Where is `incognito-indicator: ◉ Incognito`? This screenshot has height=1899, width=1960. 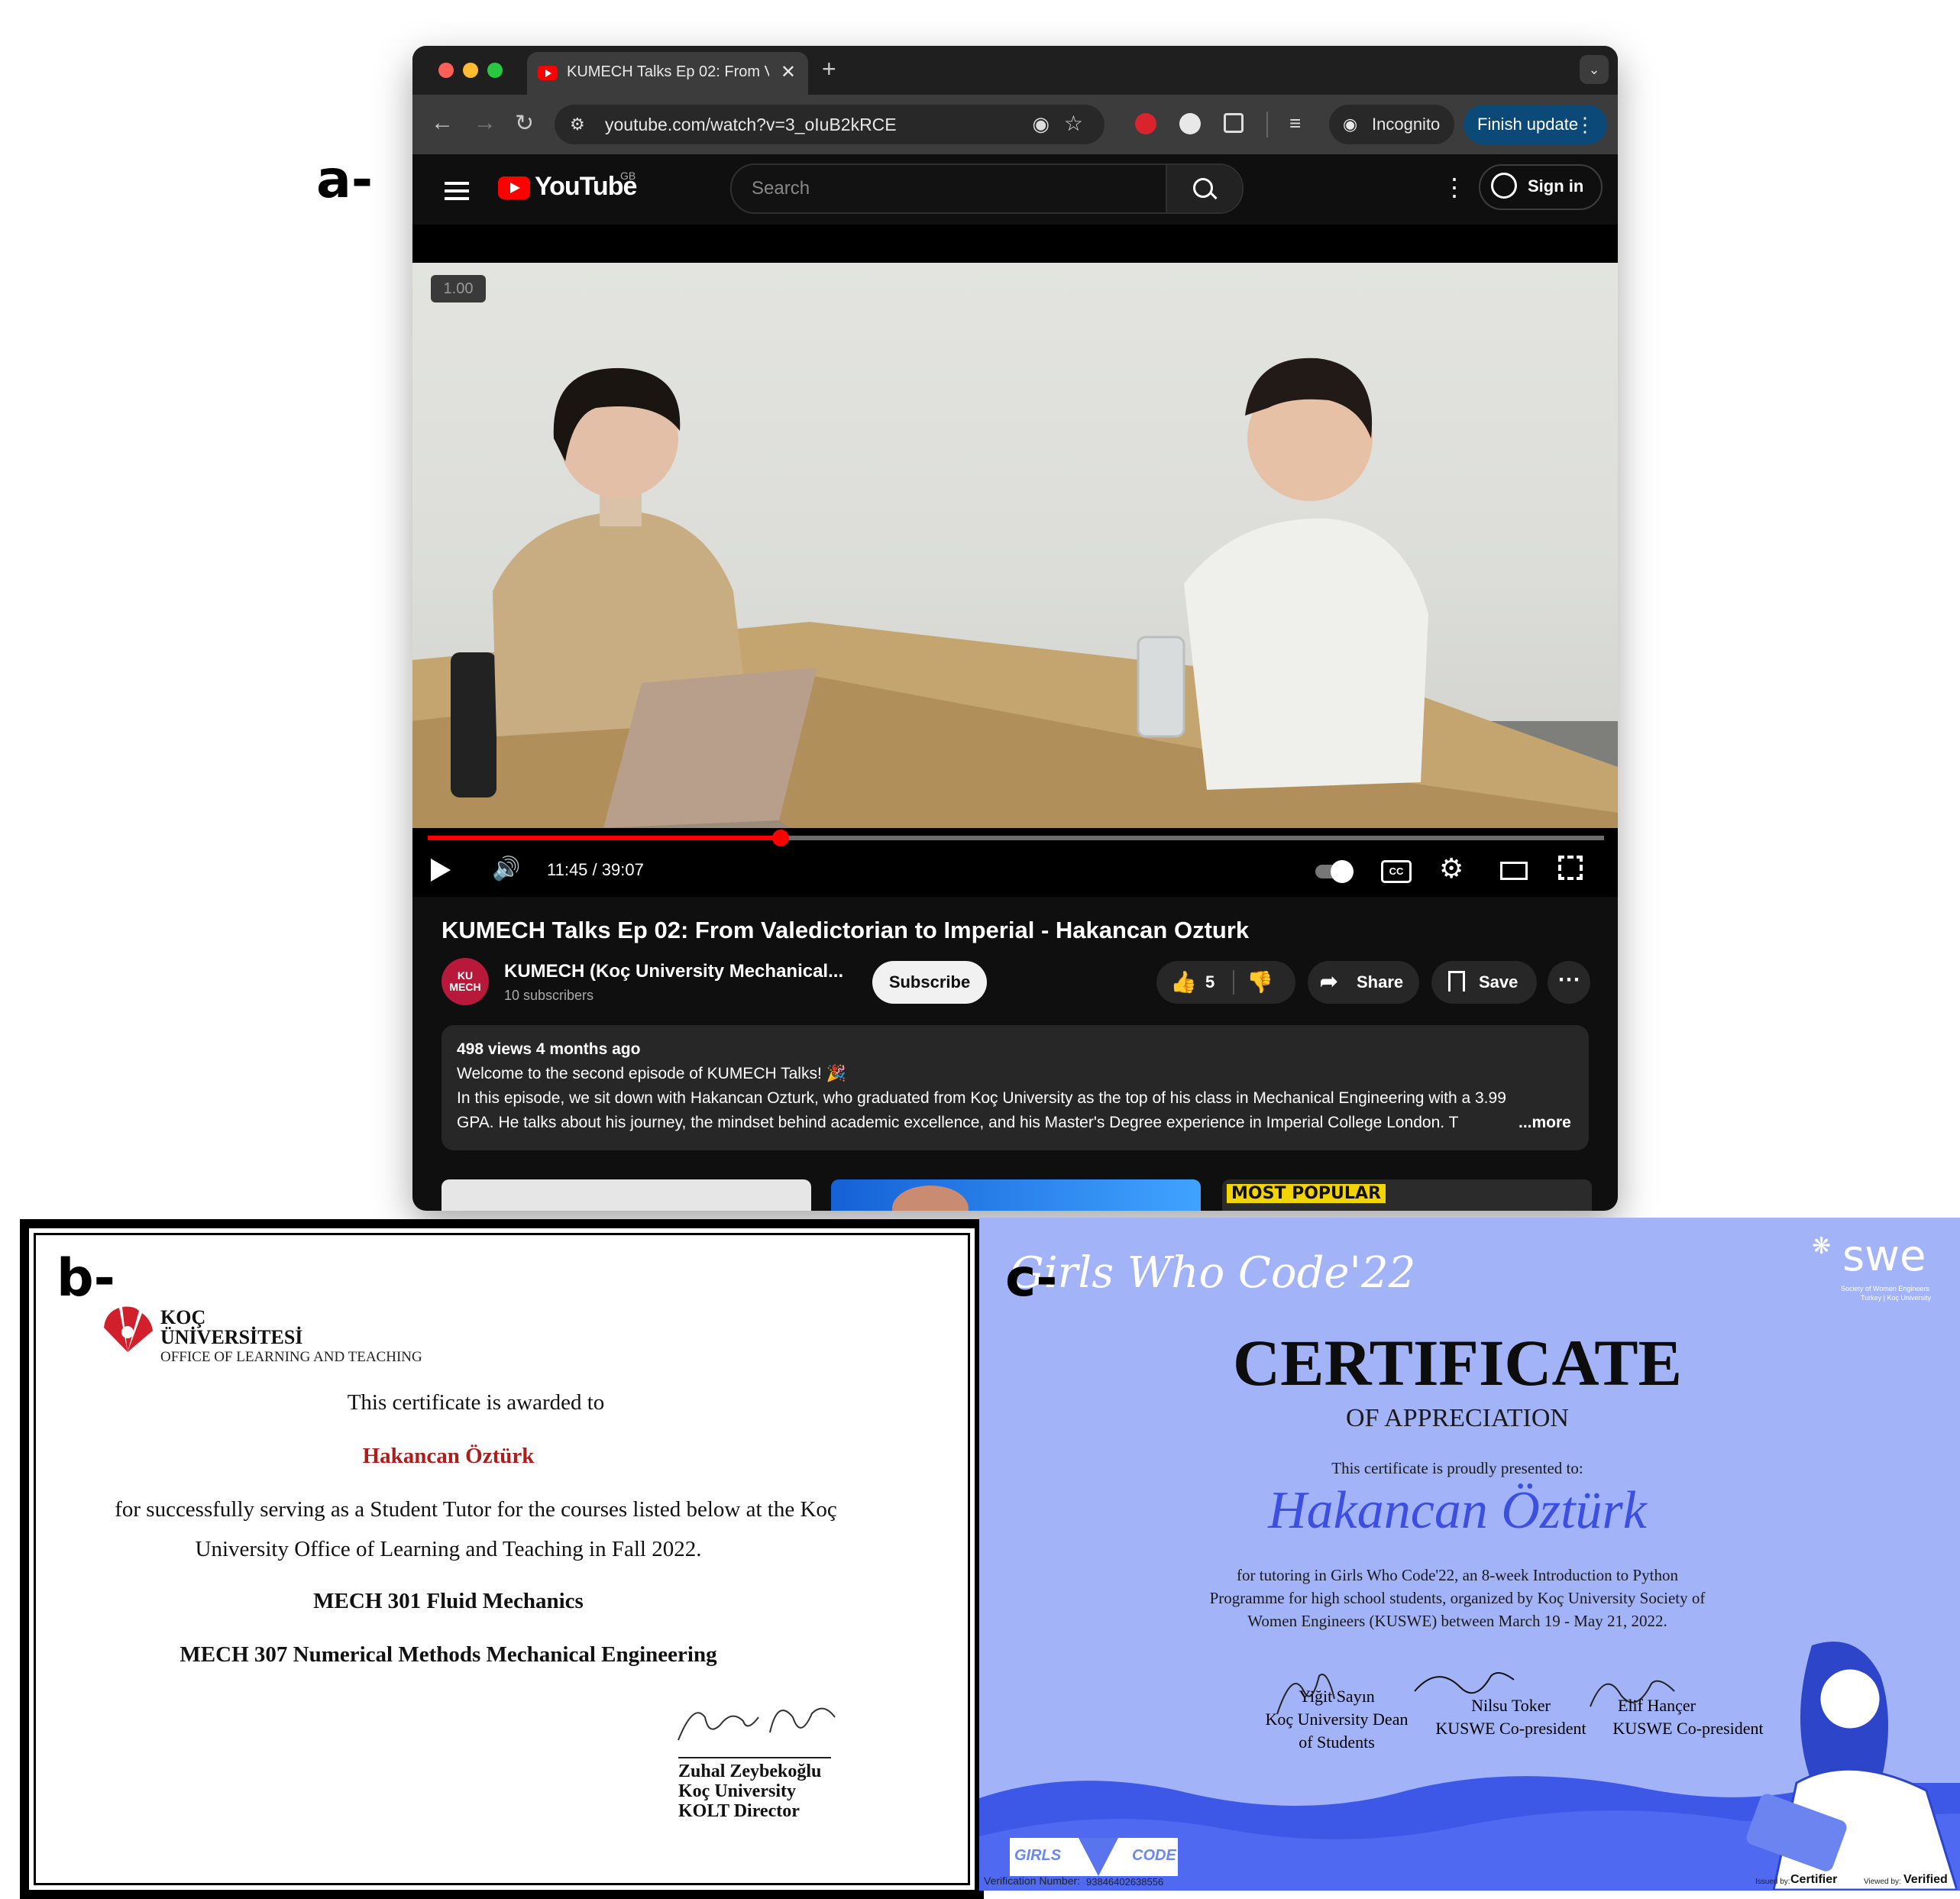
incognito-indicator: ◉ Incognito is located at coordinates (1391, 124).